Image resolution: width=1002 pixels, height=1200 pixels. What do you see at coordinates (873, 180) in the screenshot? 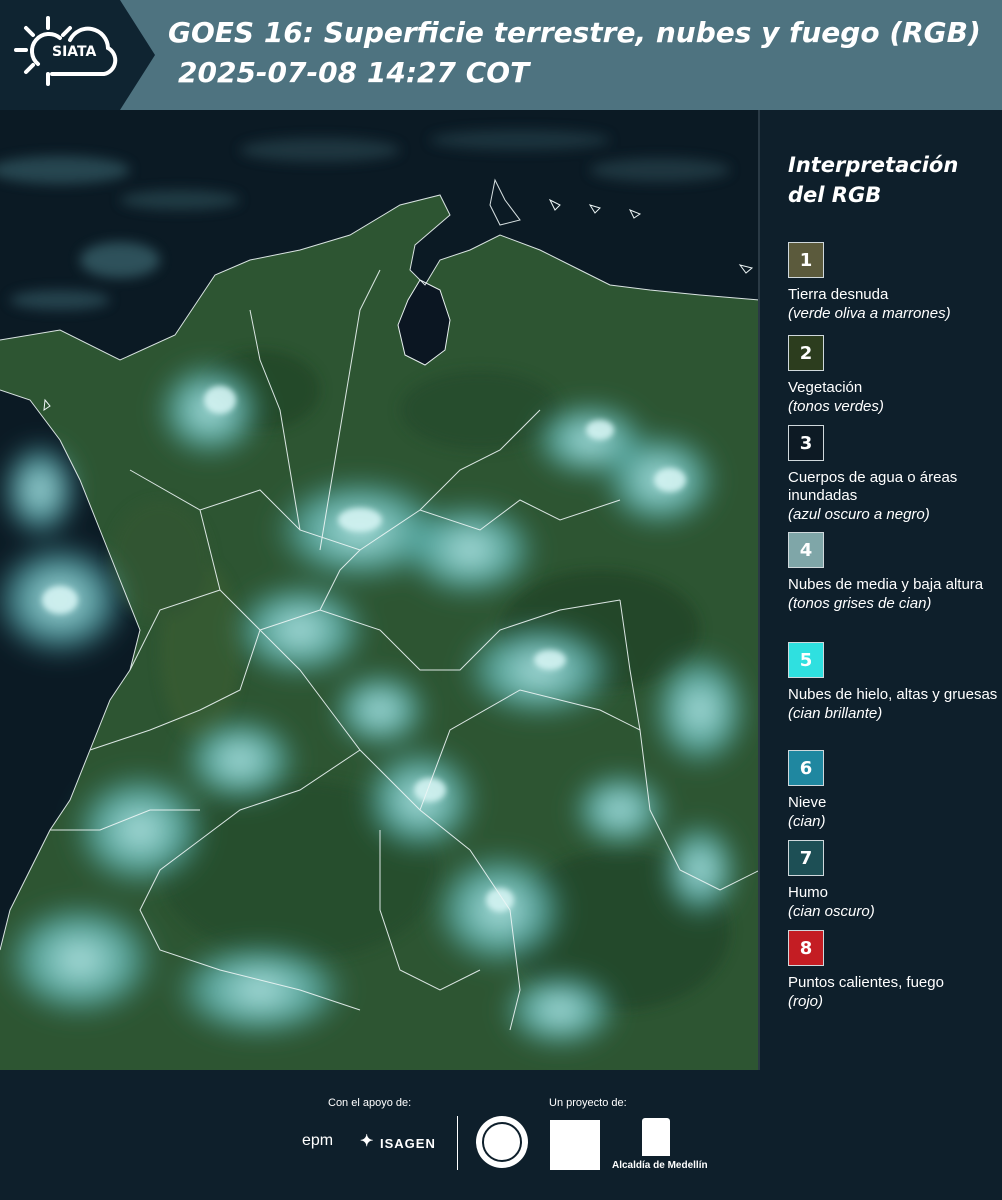
I see `legend-title: Interpretación del RGB` at bounding box center [873, 180].